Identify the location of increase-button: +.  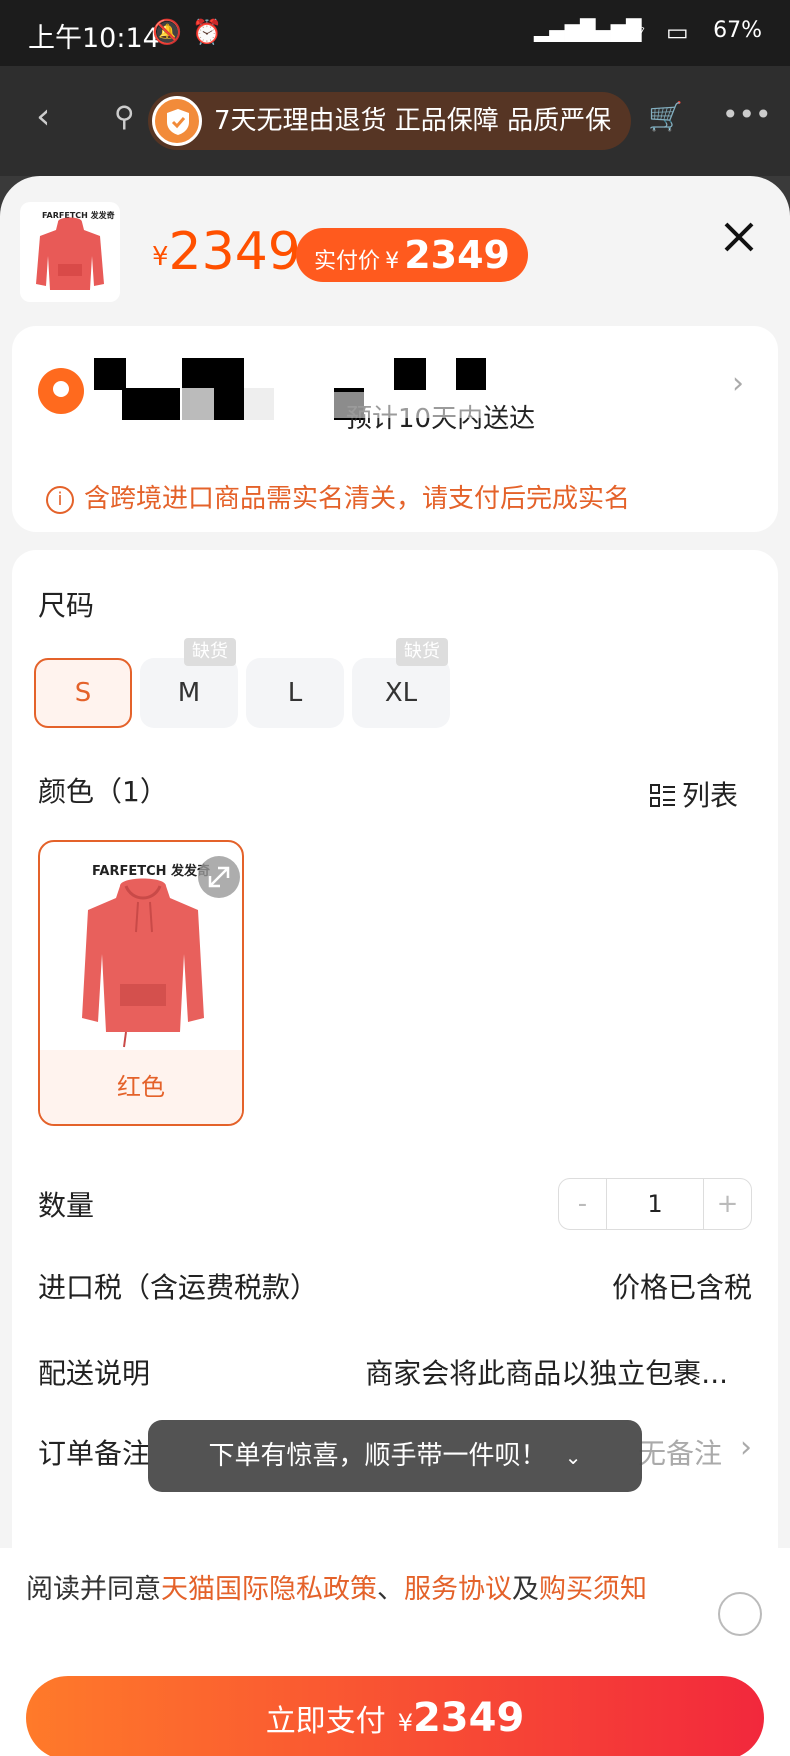
(727, 1204).